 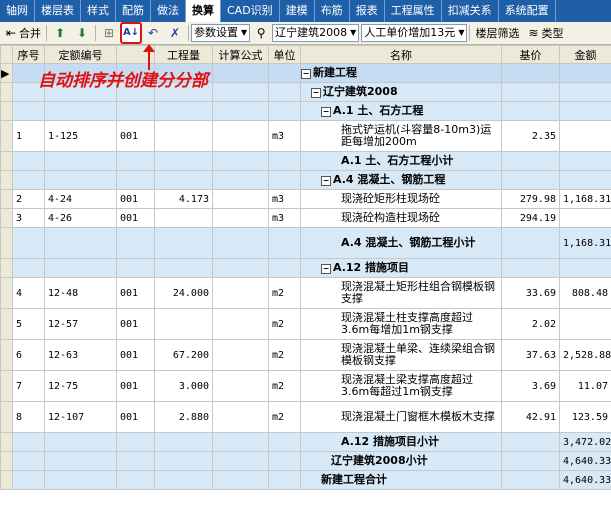 I want to click on table-row: A.12 措施项目小计 3,472.02, so click(x=305, y=442).